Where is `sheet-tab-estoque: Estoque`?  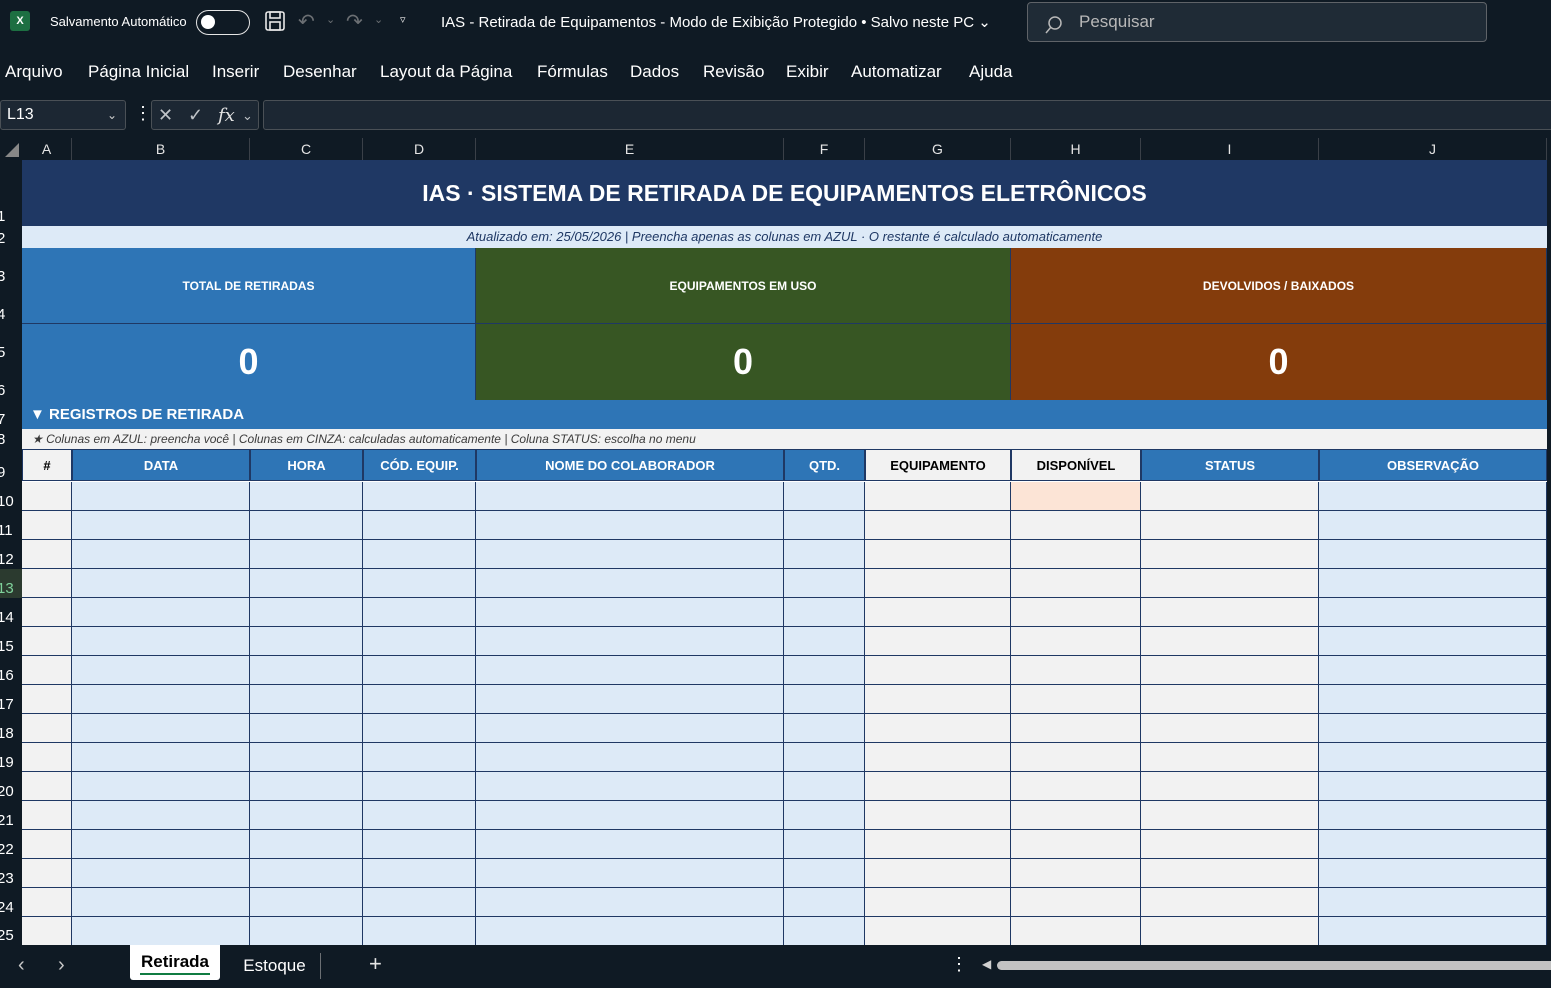
sheet-tab-estoque: Estoque is located at coordinates (275, 966).